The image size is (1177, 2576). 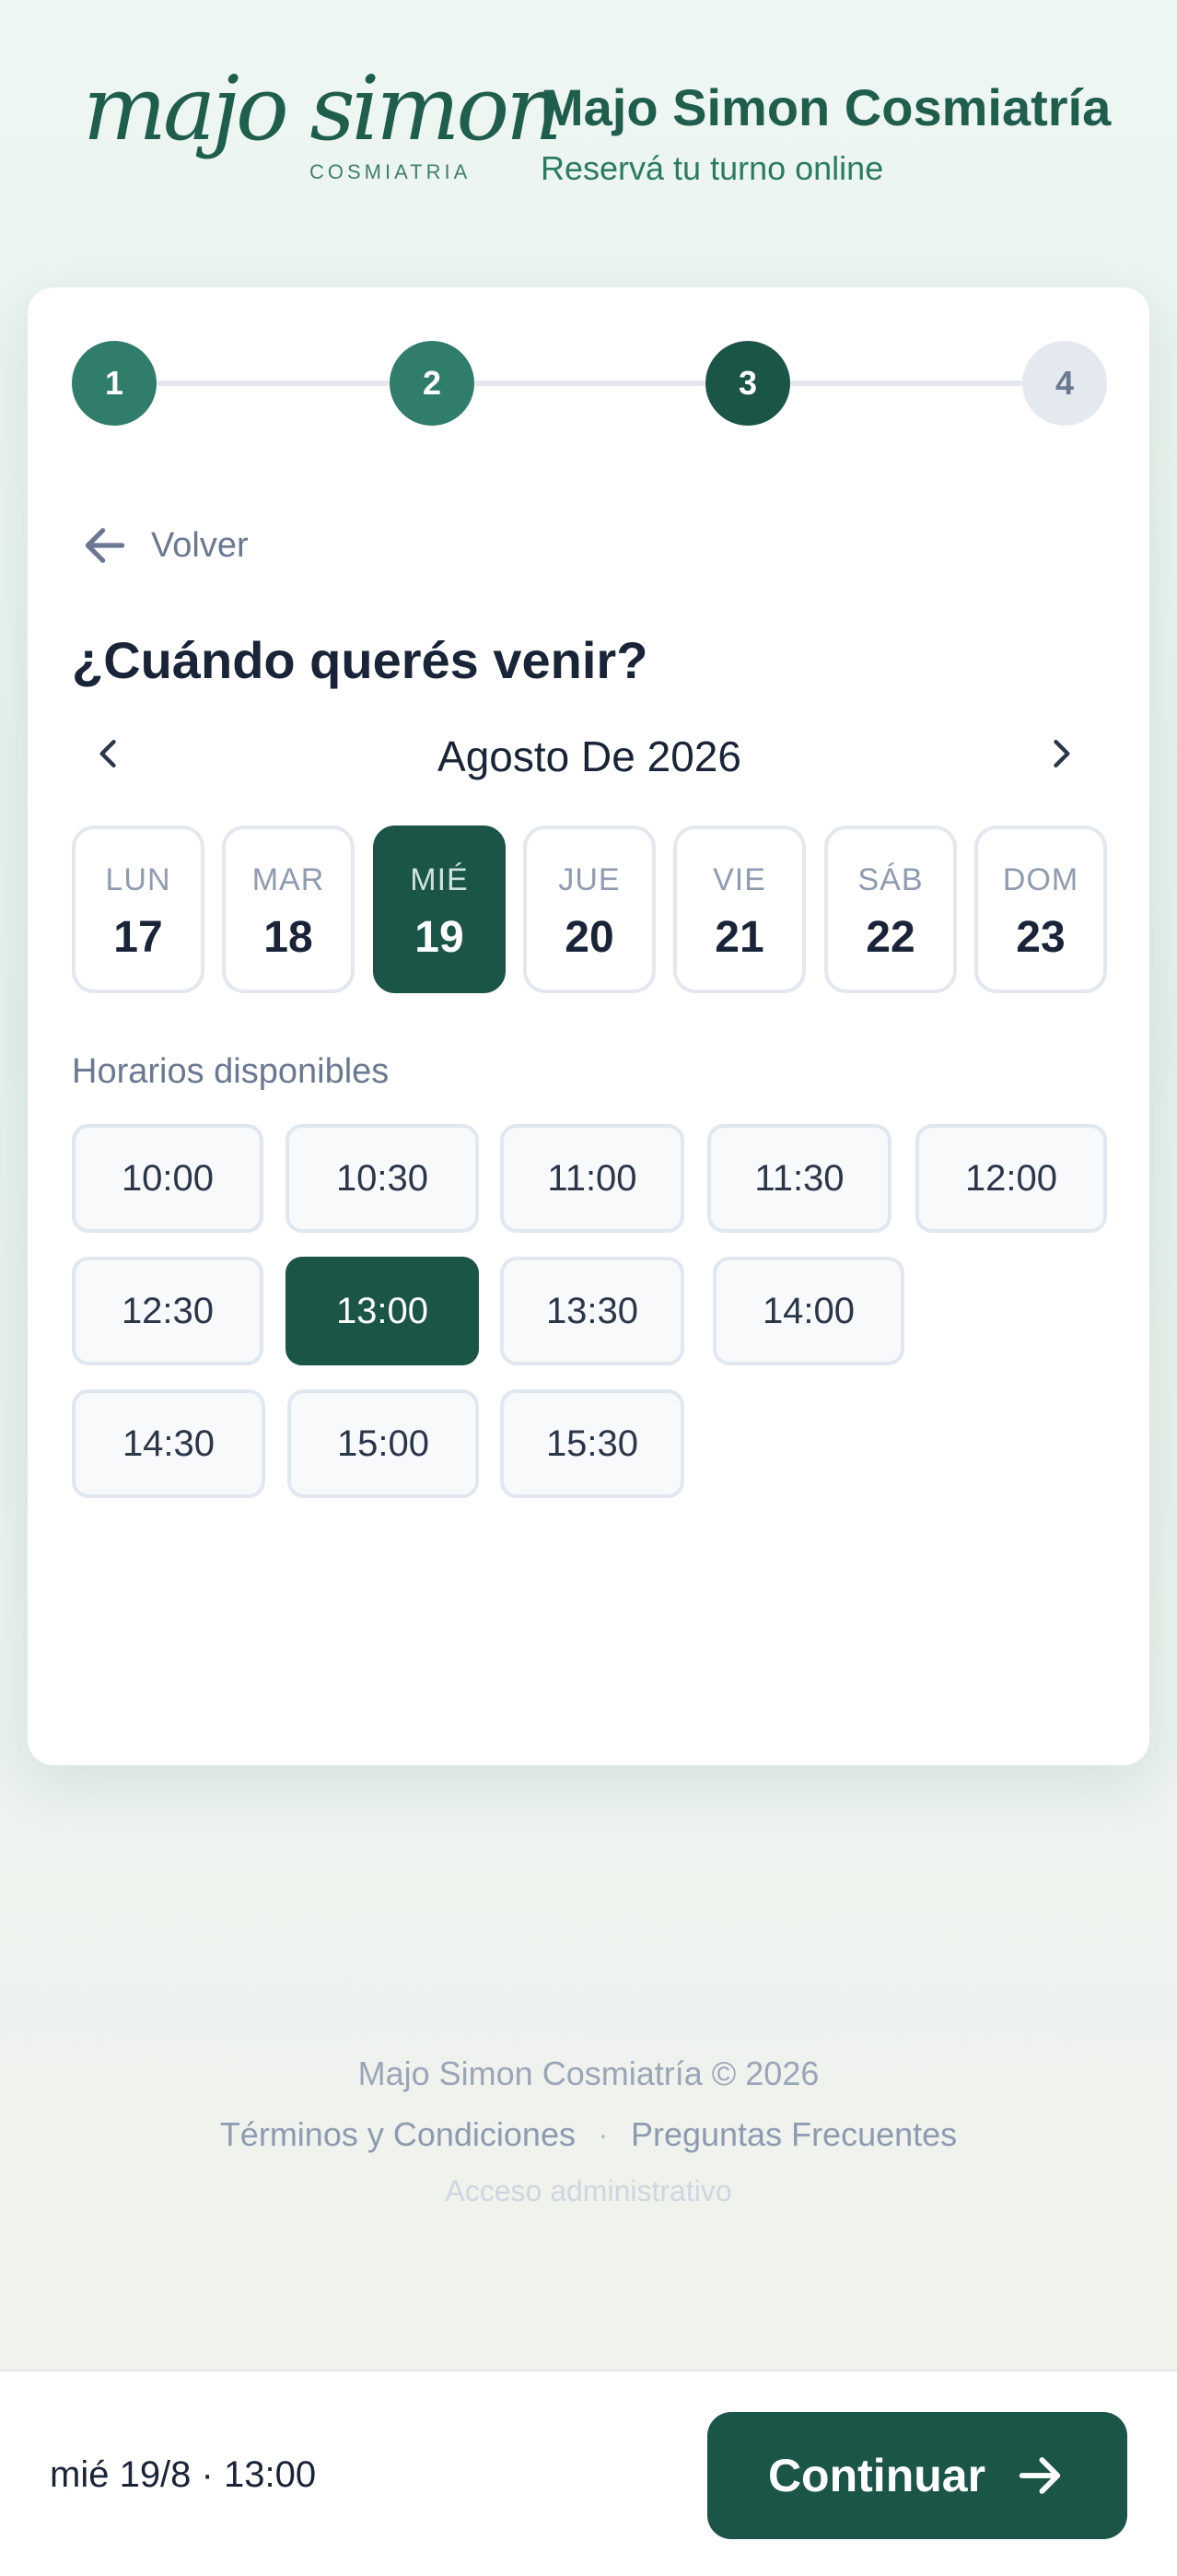 What do you see at coordinates (1040, 879) in the screenshot?
I see `day-name: DOM` at bounding box center [1040, 879].